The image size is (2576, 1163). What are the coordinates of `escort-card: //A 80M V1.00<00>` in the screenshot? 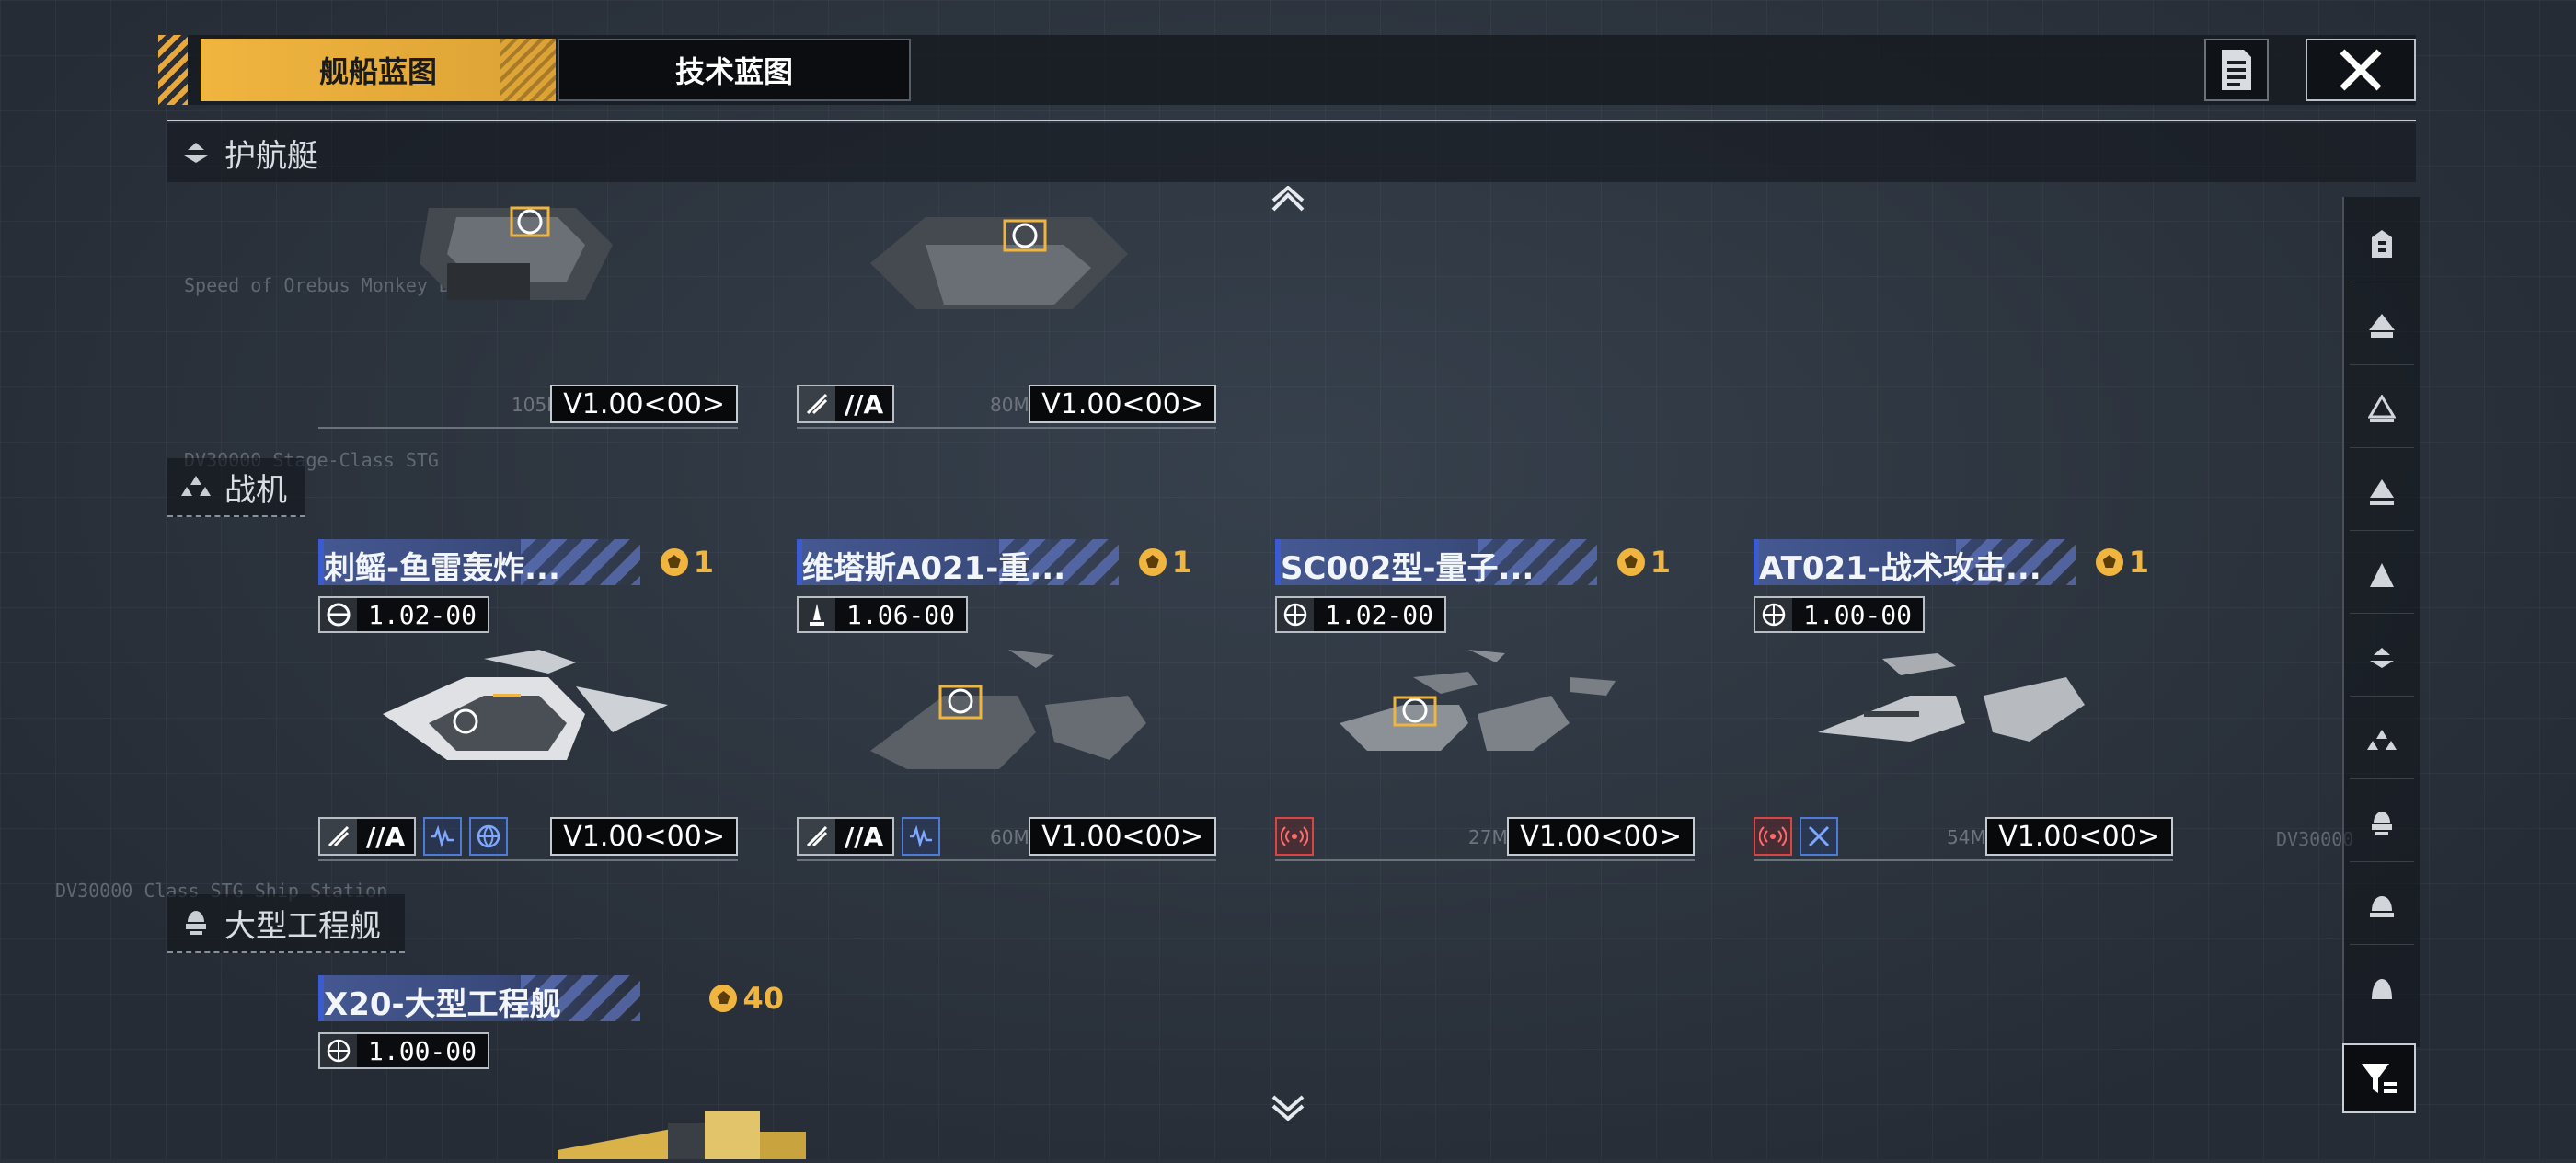 It's located at (1008, 268).